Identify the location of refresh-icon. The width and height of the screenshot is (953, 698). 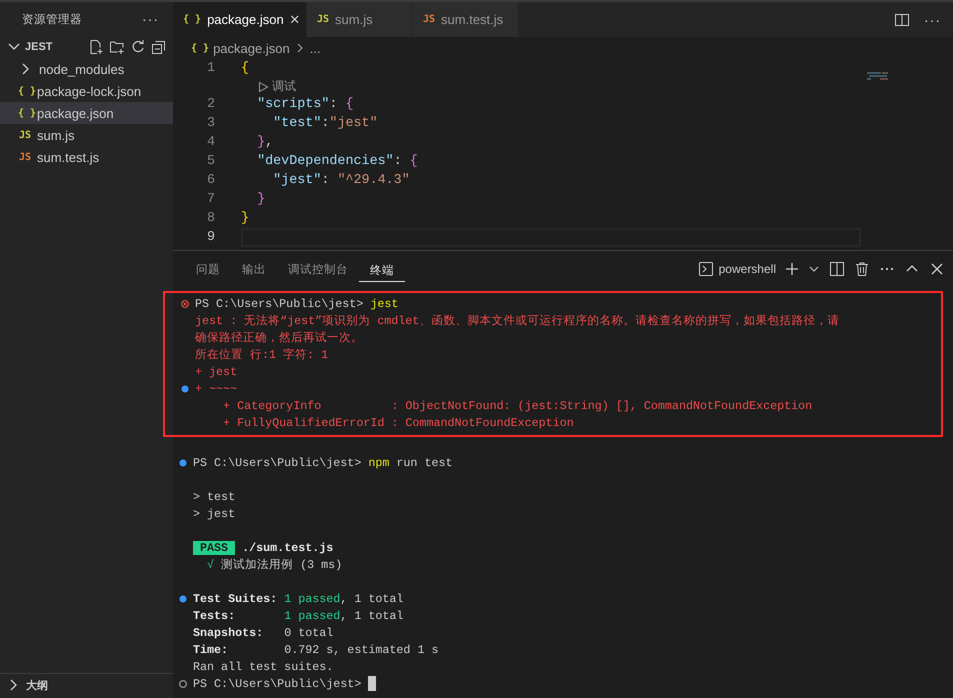
(138, 47).